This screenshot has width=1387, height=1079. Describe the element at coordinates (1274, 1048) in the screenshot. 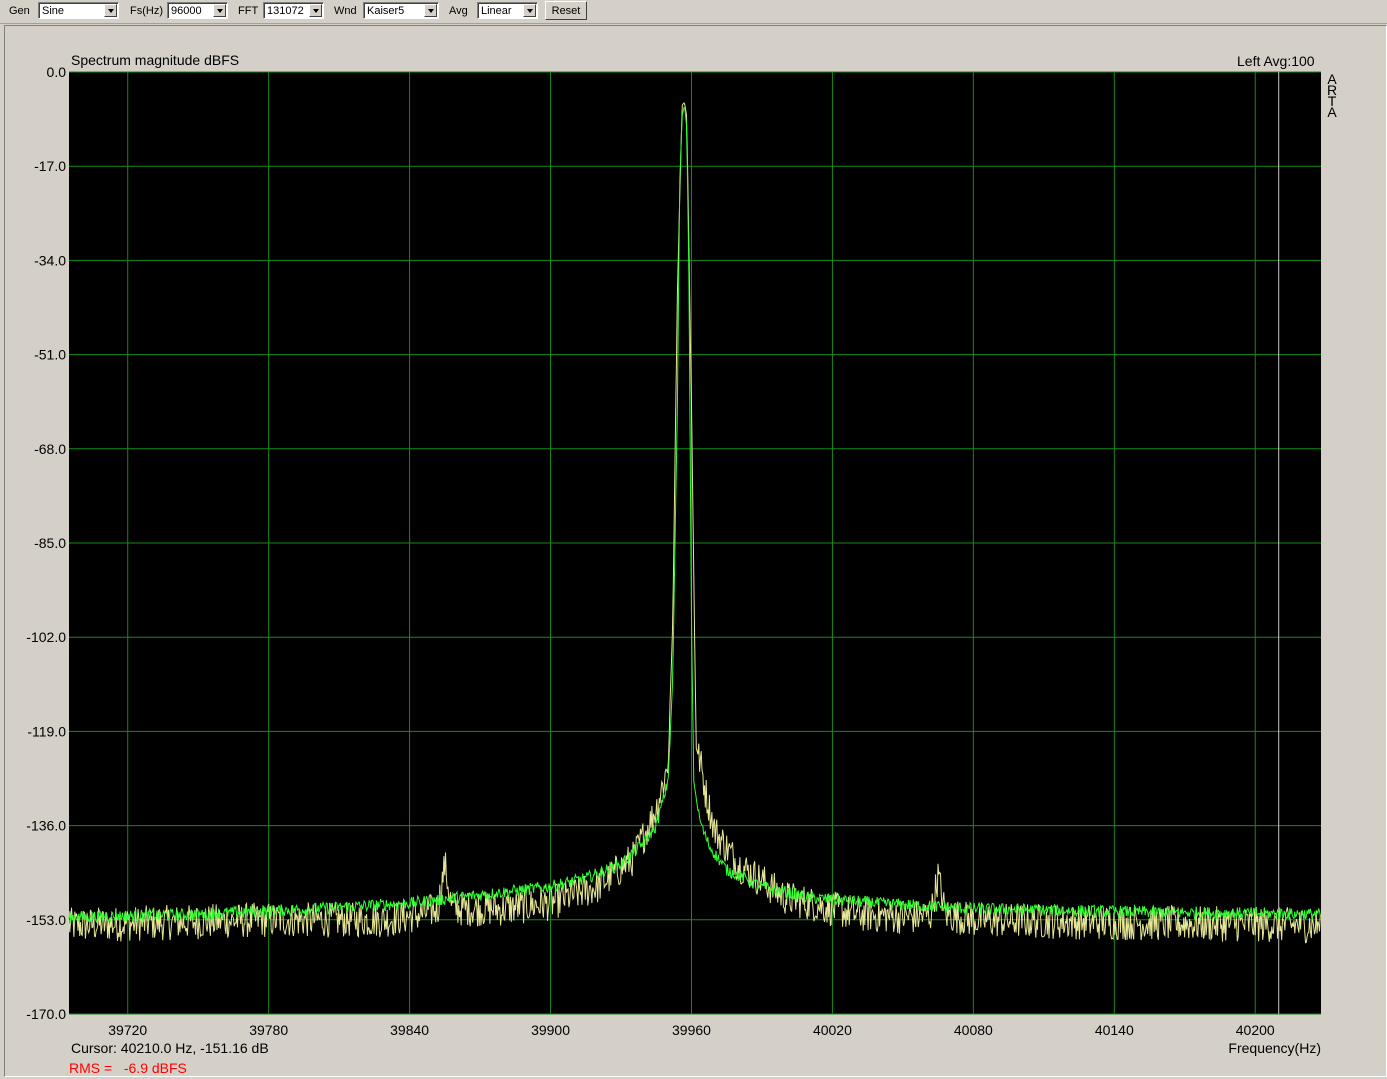

I see `x-axis-label: Frequency(Hz)` at that location.